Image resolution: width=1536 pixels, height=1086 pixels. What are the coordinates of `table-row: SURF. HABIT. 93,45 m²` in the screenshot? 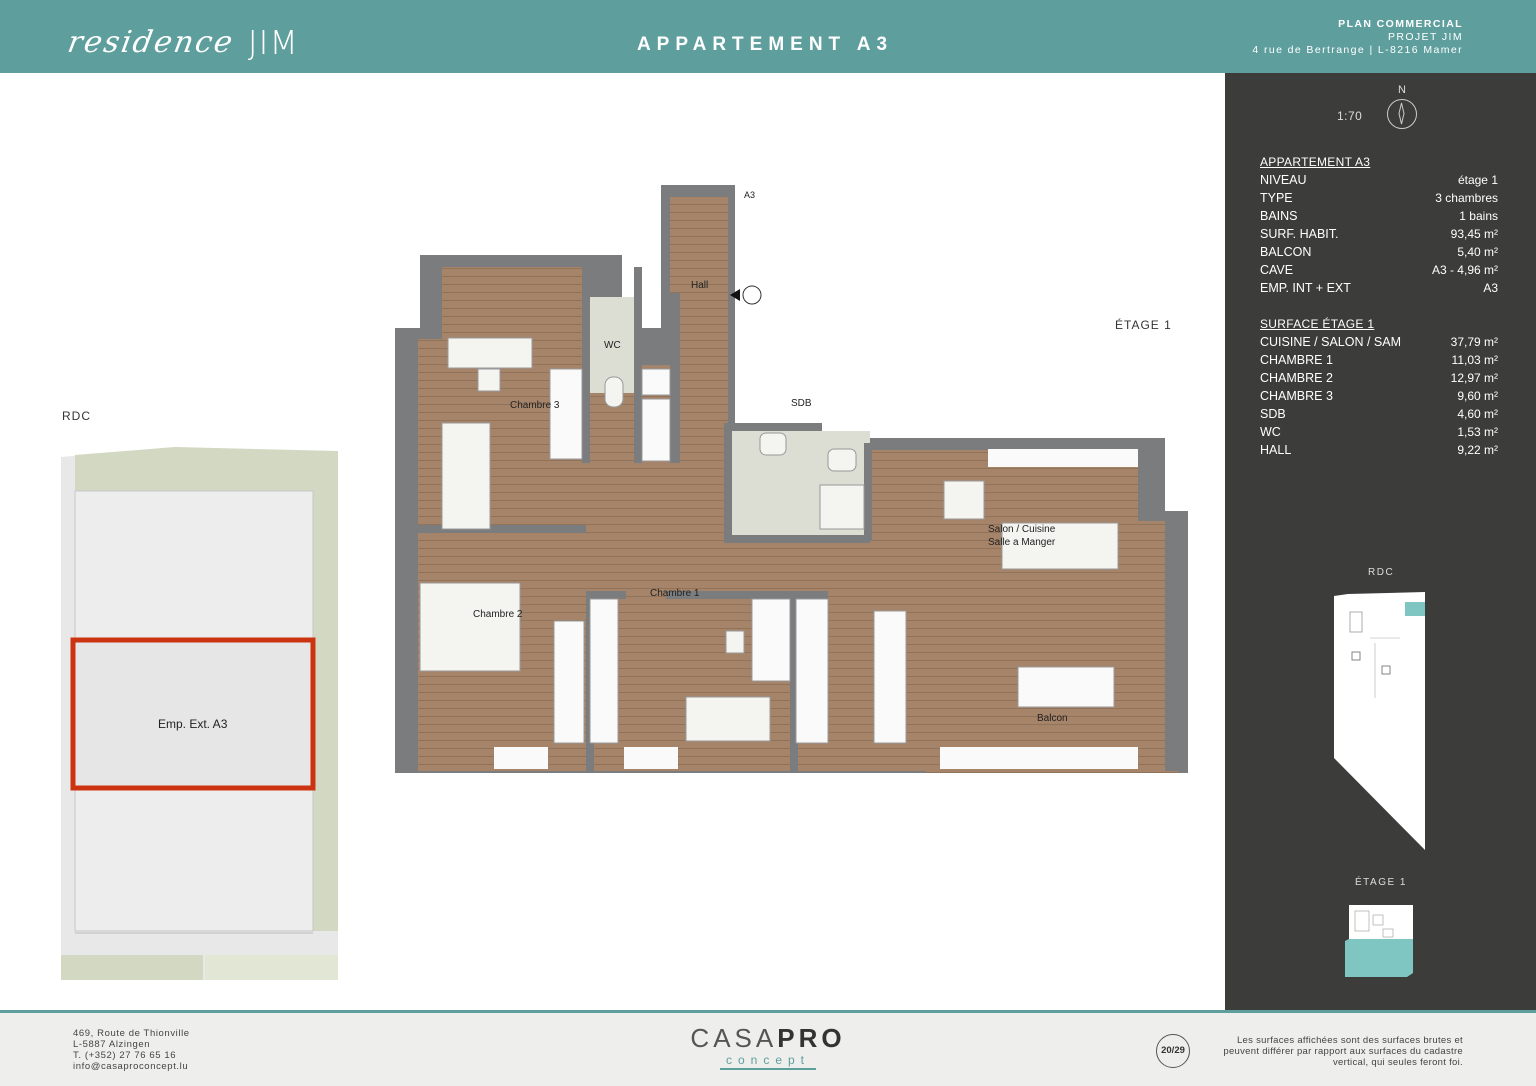 It's located at (1379, 234).